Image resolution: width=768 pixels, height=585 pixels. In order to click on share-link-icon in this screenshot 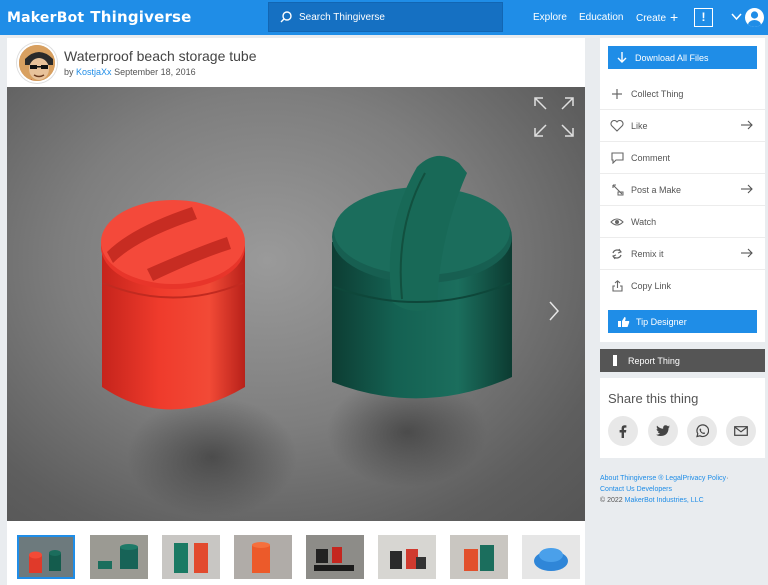, I will do `click(617, 286)`.